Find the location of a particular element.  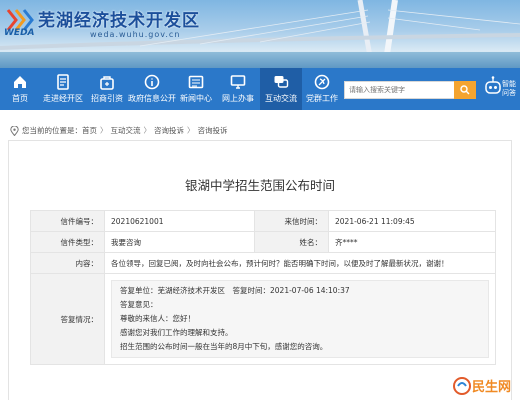

nav-label: 新闻中心 is located at coordinates (196, 98).